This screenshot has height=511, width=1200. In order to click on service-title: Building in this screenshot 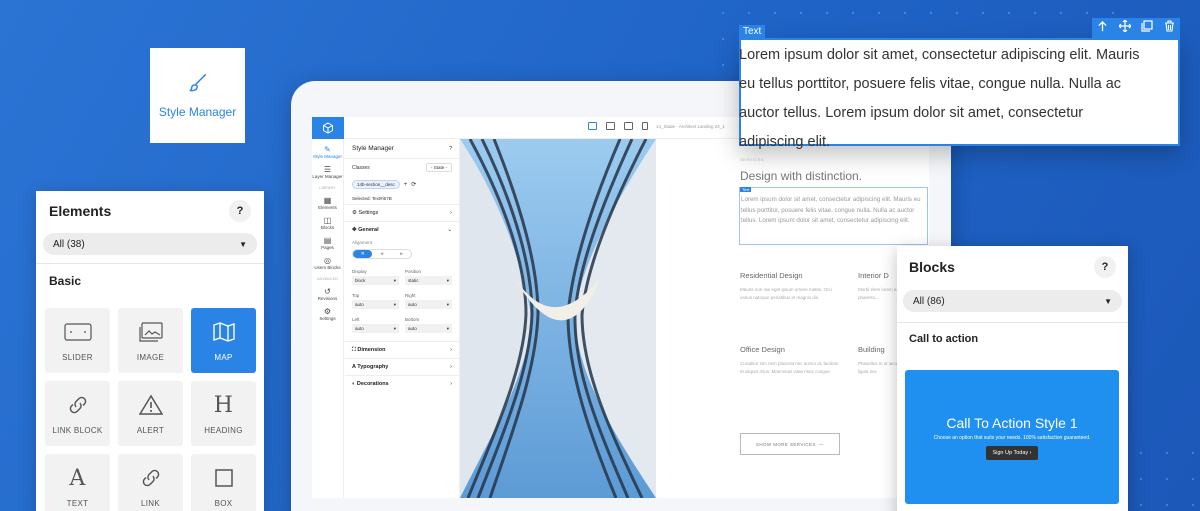, I will do `click(871, 349)`.